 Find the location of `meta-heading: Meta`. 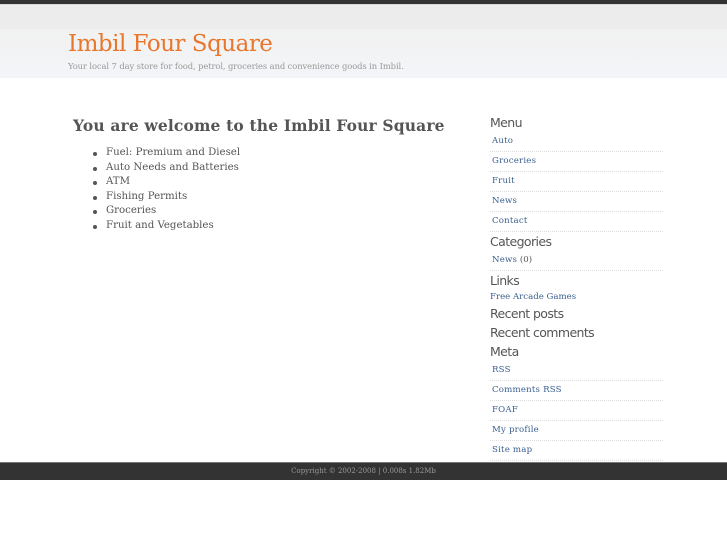

meta-heading: Meta is located at coordinates (504, 351).